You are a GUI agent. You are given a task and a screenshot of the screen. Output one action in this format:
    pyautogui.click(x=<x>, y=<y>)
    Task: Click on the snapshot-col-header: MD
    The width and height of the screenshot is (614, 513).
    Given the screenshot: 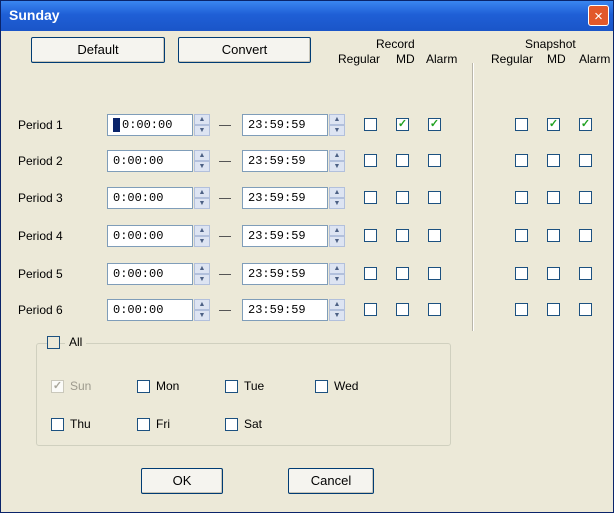 What is the action you would take?
    pyautogui.click(x=556, y=59)
    